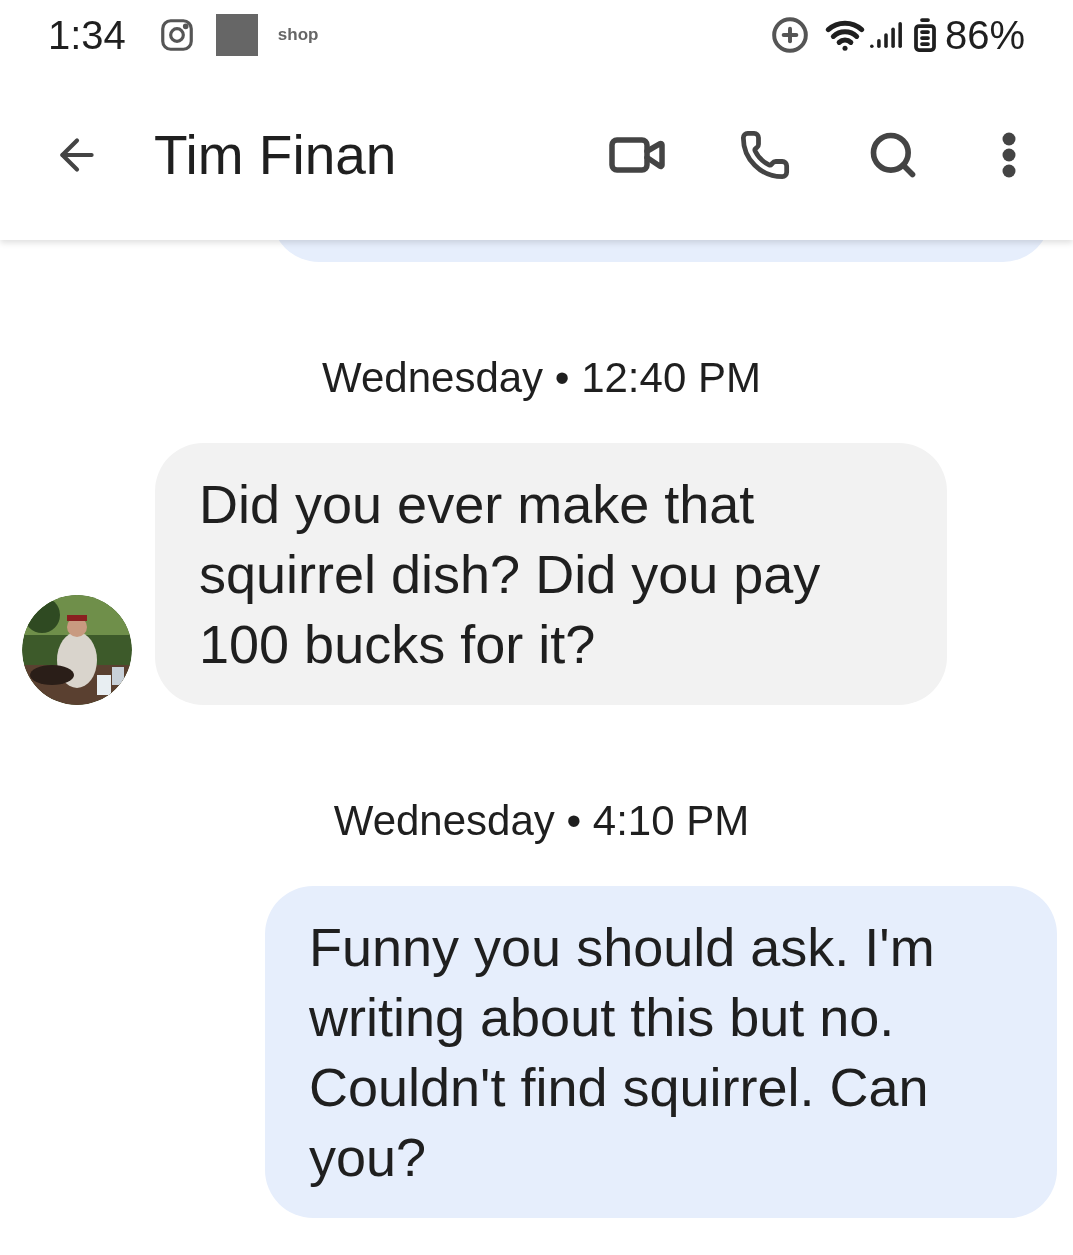 This screenshot has width=1073, height=1255. I want to click on notification-text: shop, so click(298, 35).